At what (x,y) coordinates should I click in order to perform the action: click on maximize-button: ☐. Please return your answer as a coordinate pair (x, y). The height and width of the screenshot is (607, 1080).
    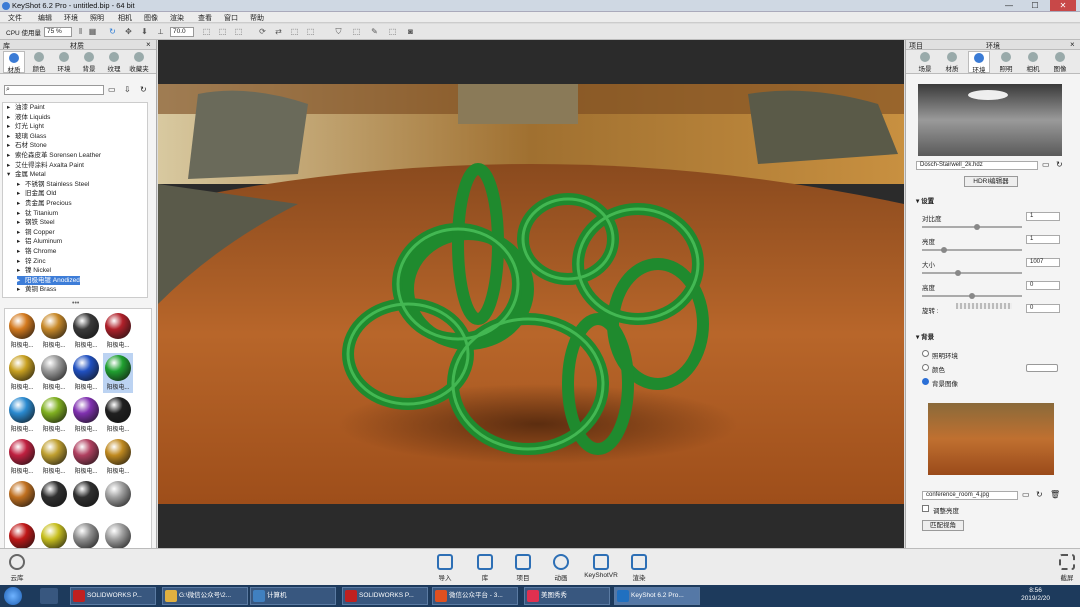
    Looking at the image, I should click on (1035, 5).